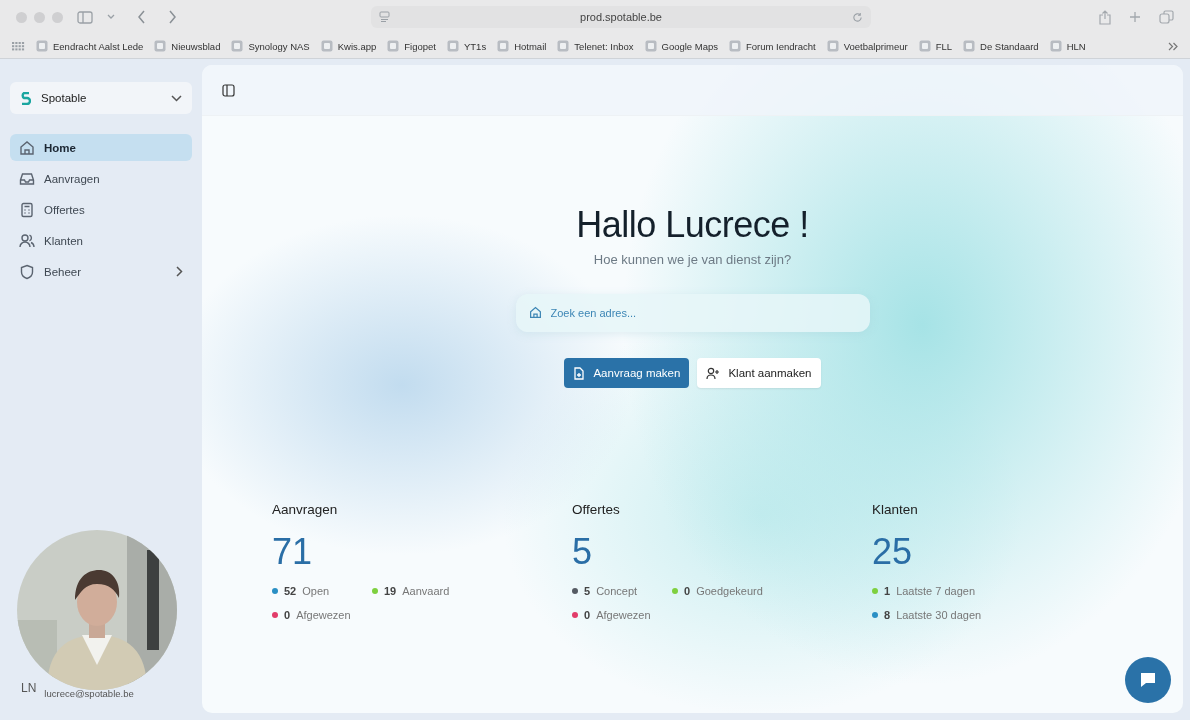 The width and height of the screenshot is (1190, 720). Describe the element at coordinates (426, 591) in the screenshot. I see `stat-label: Aanvaard` at that location.